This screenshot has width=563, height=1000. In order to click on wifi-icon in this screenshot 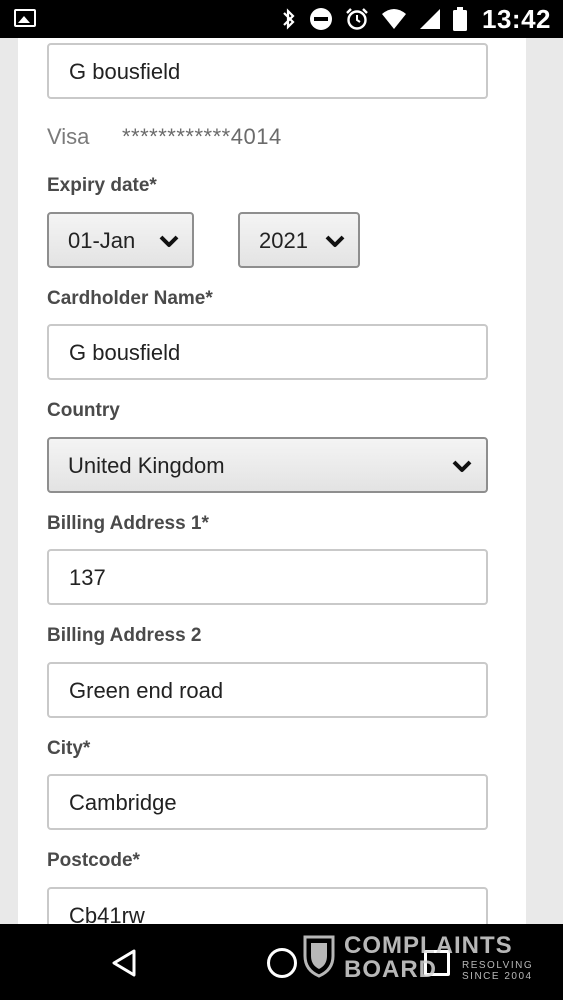, I will do `click(394, 19)`.